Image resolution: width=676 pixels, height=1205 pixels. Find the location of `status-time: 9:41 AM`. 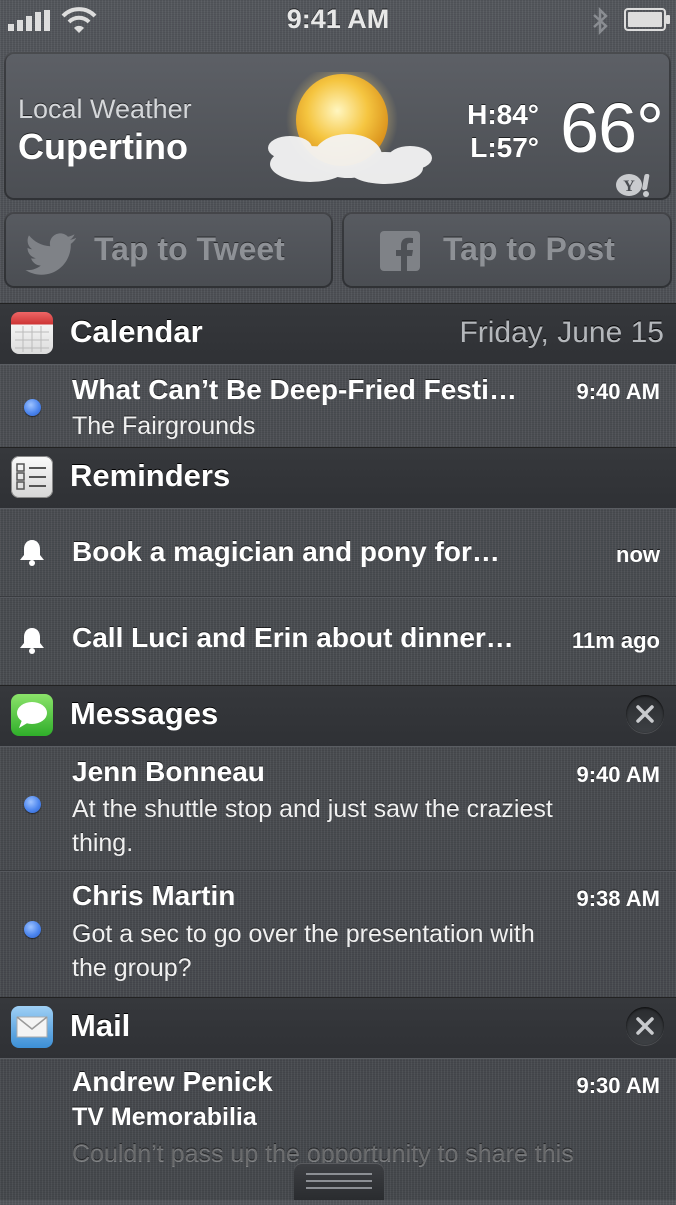

status-time: 9:41 AM is located at coordinates (338, 19).